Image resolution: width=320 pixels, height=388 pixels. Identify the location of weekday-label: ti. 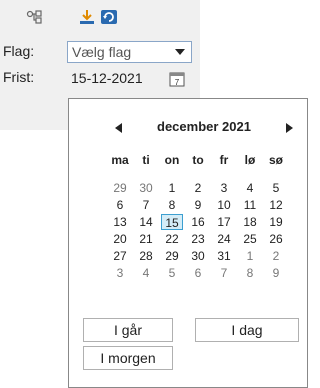
(146, 160).